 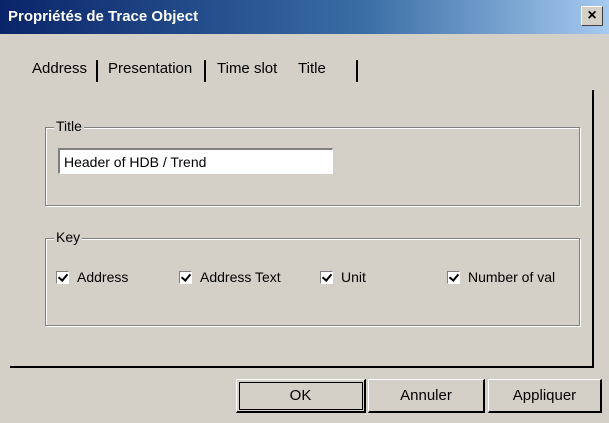 What do you see at coordinates (240, 277) in the screenshot?
I see `key-address-text-label: Address Text` at bounding box center [240, 277].